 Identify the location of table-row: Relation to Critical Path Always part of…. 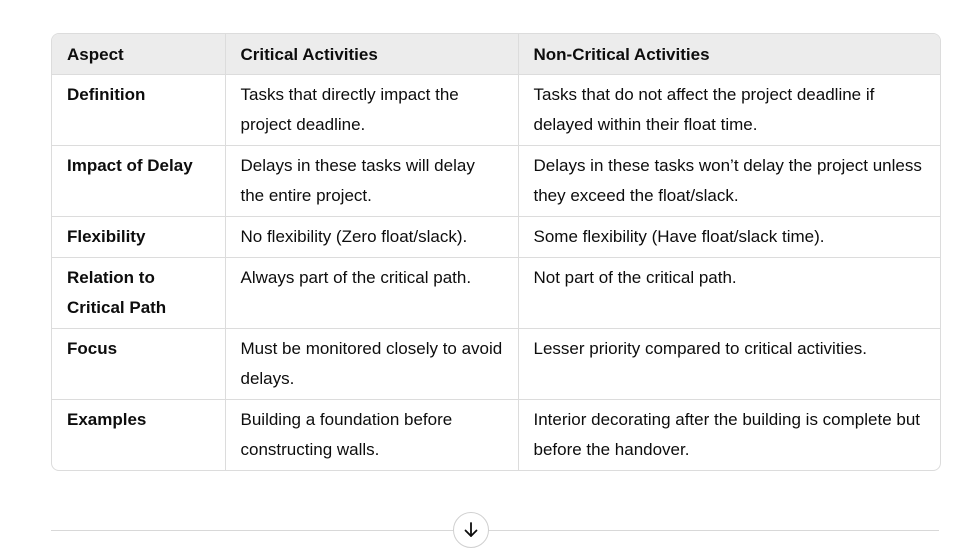
(496, 293).